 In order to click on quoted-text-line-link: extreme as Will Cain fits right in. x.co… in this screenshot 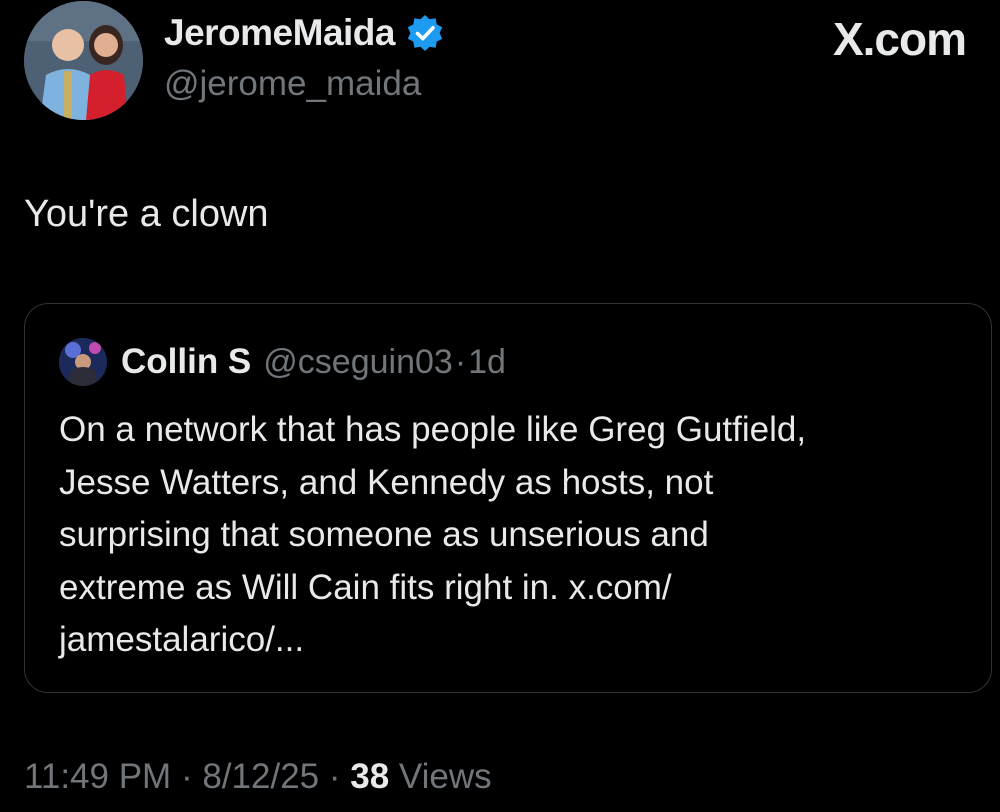, I will do `click(514, 588)`.